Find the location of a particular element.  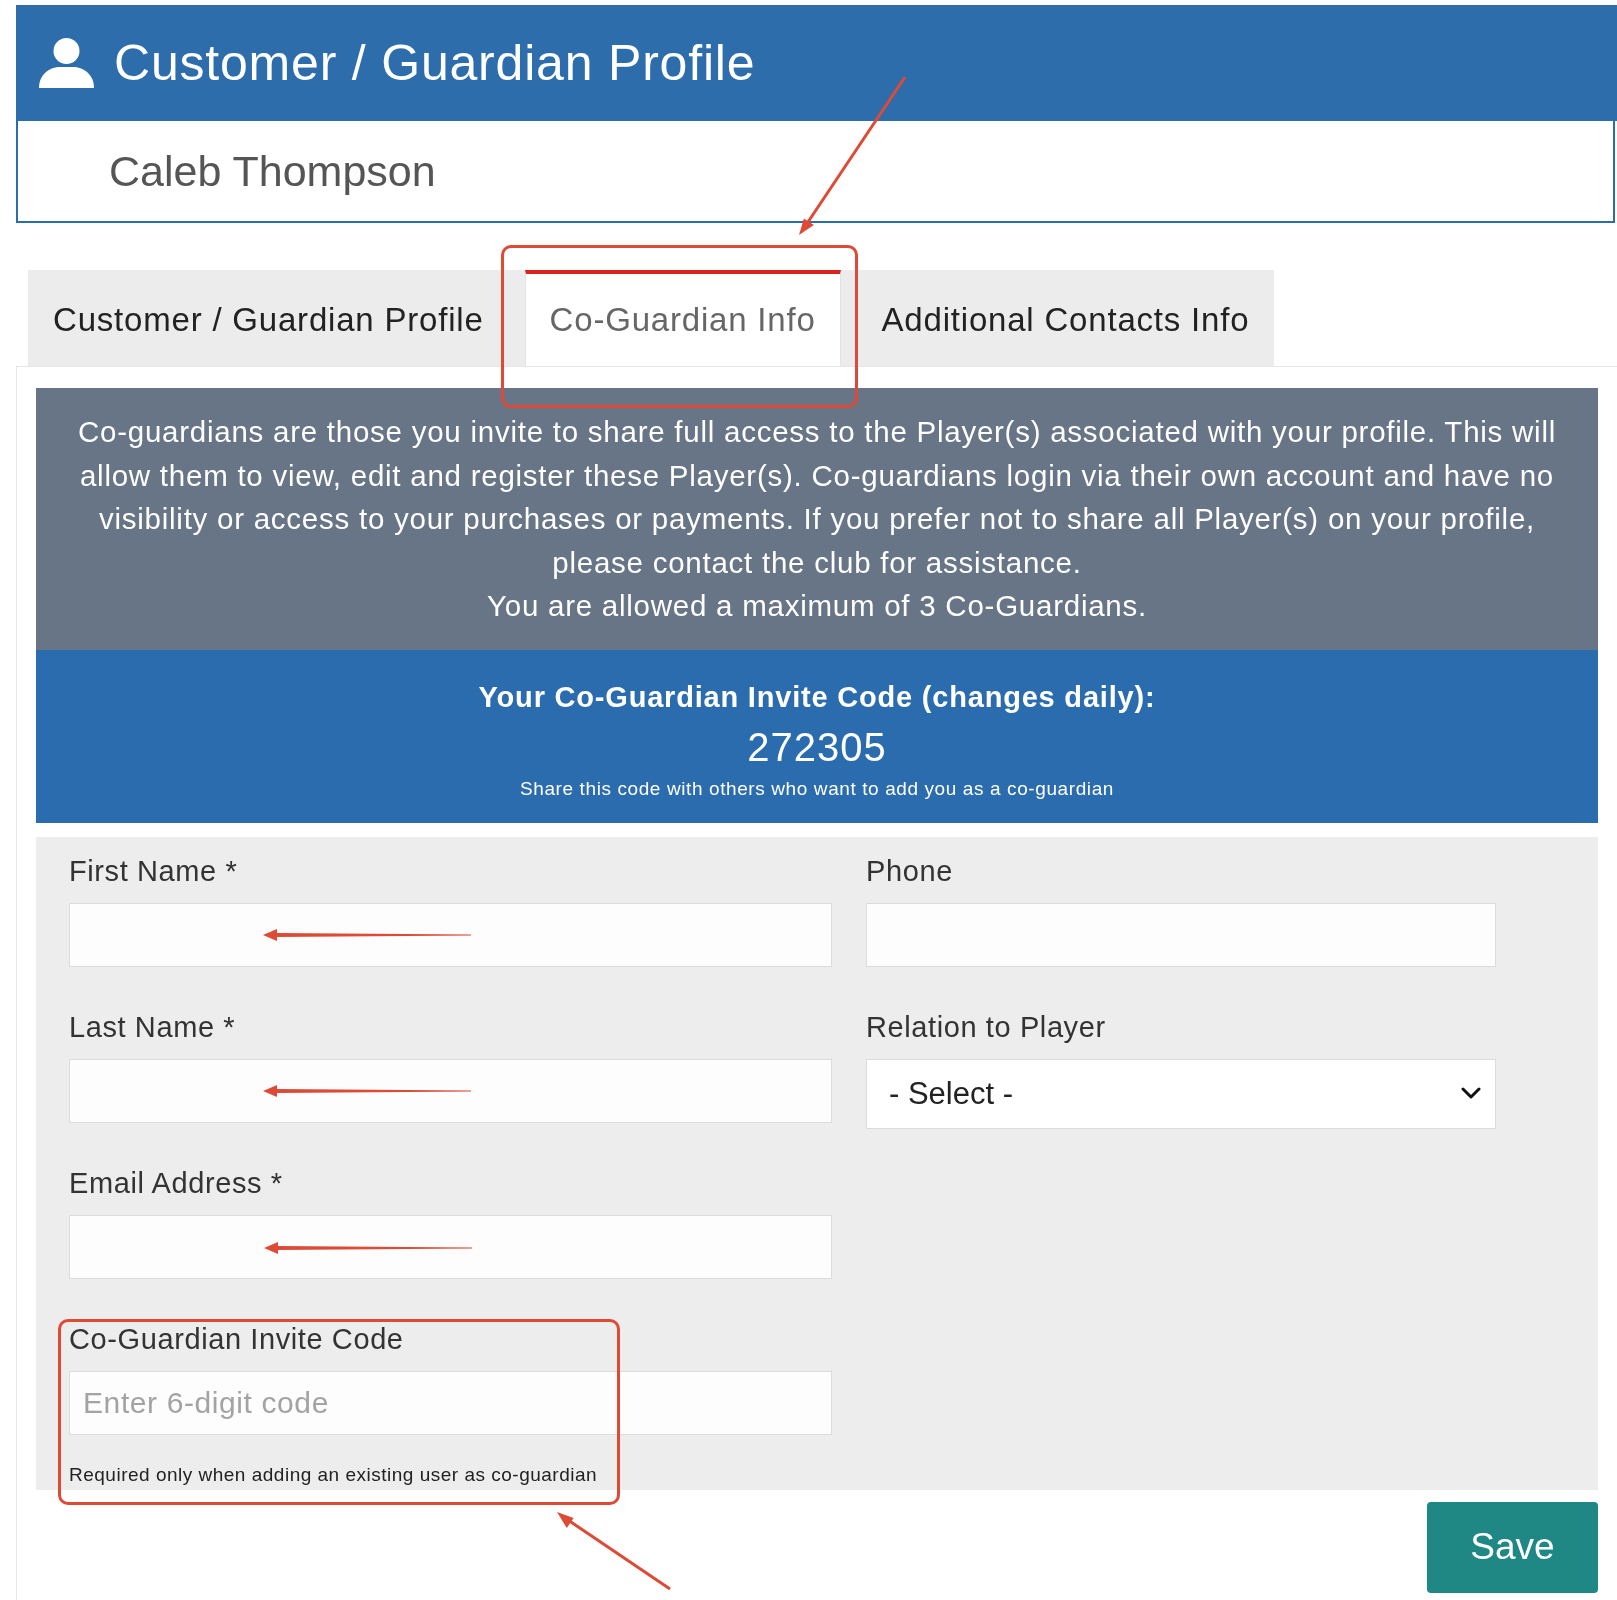

user-icon is located at coordinates (66, 63).